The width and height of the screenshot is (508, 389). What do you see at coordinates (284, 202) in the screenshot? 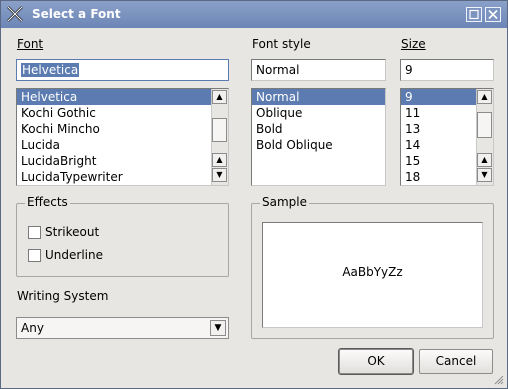
I see `sample-title: Sample` at bounding box center [284, 202].